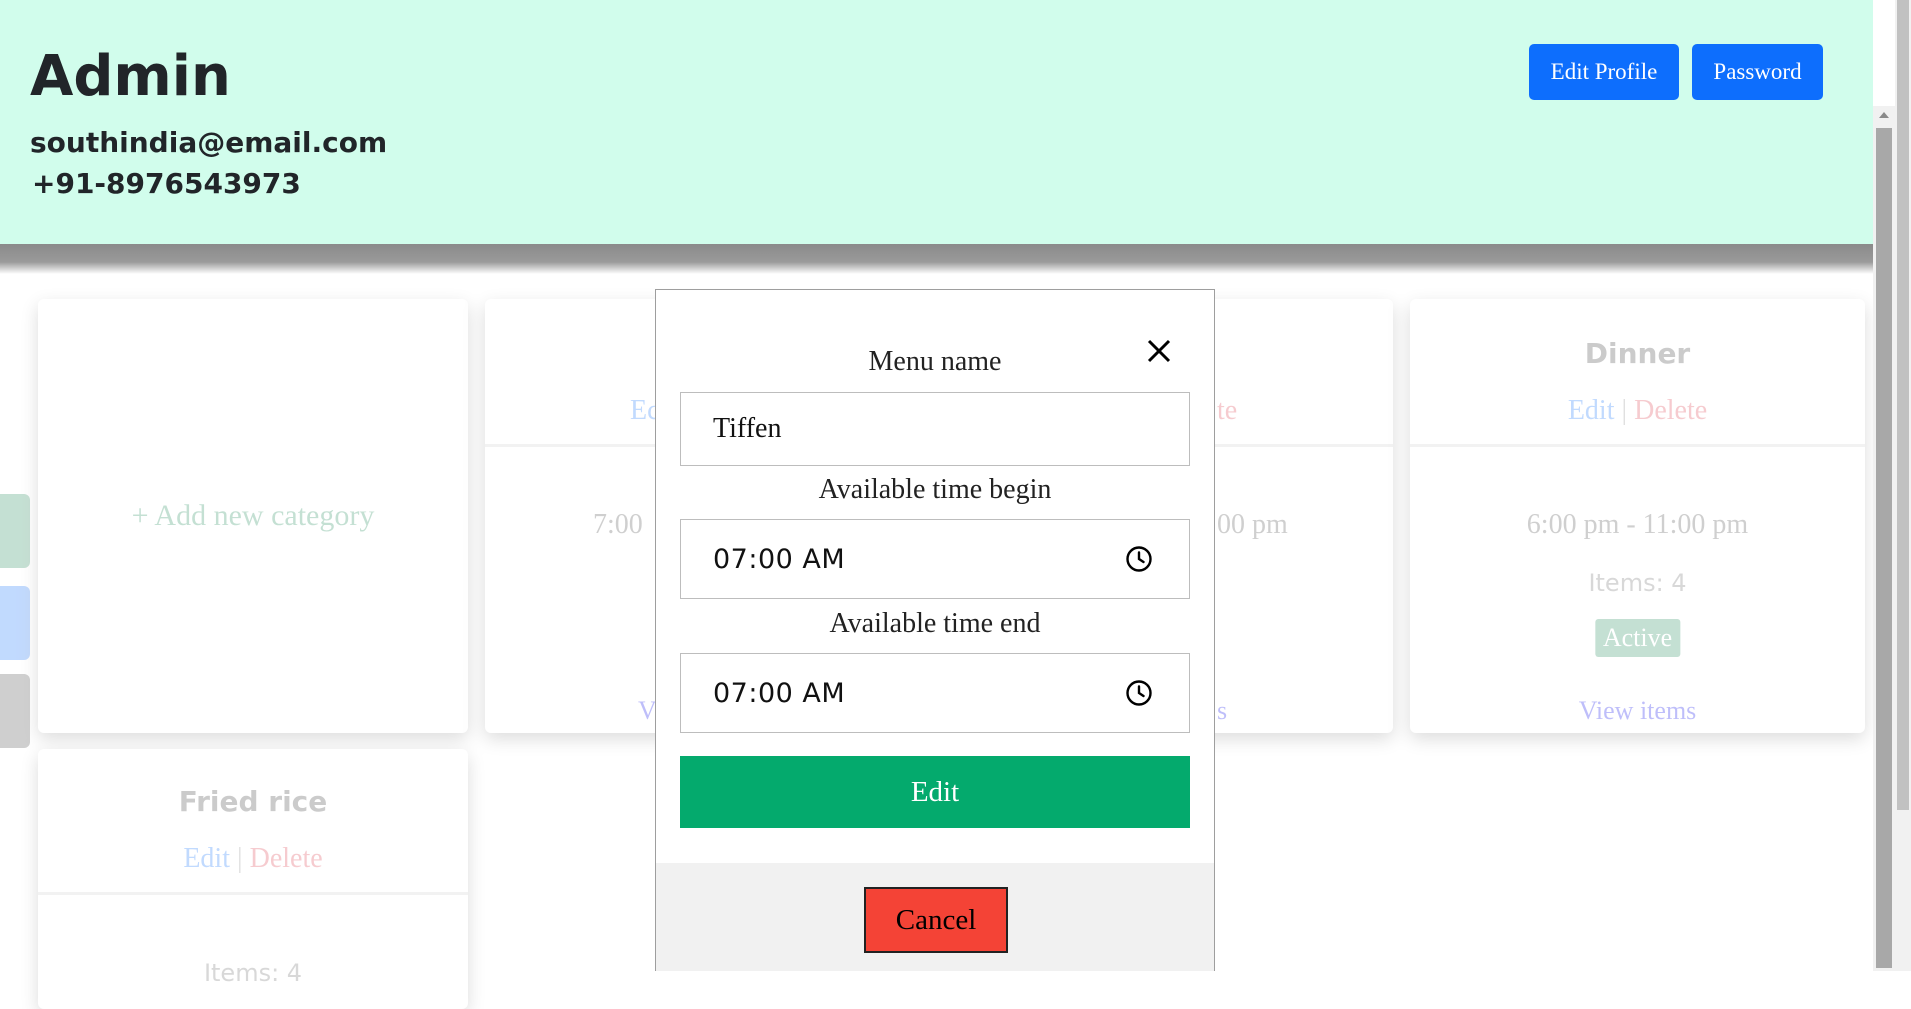  What do you see at coordinates (15, 531) in the screenshot?
I see `side-tab-green` at bounding box center [15, 531].